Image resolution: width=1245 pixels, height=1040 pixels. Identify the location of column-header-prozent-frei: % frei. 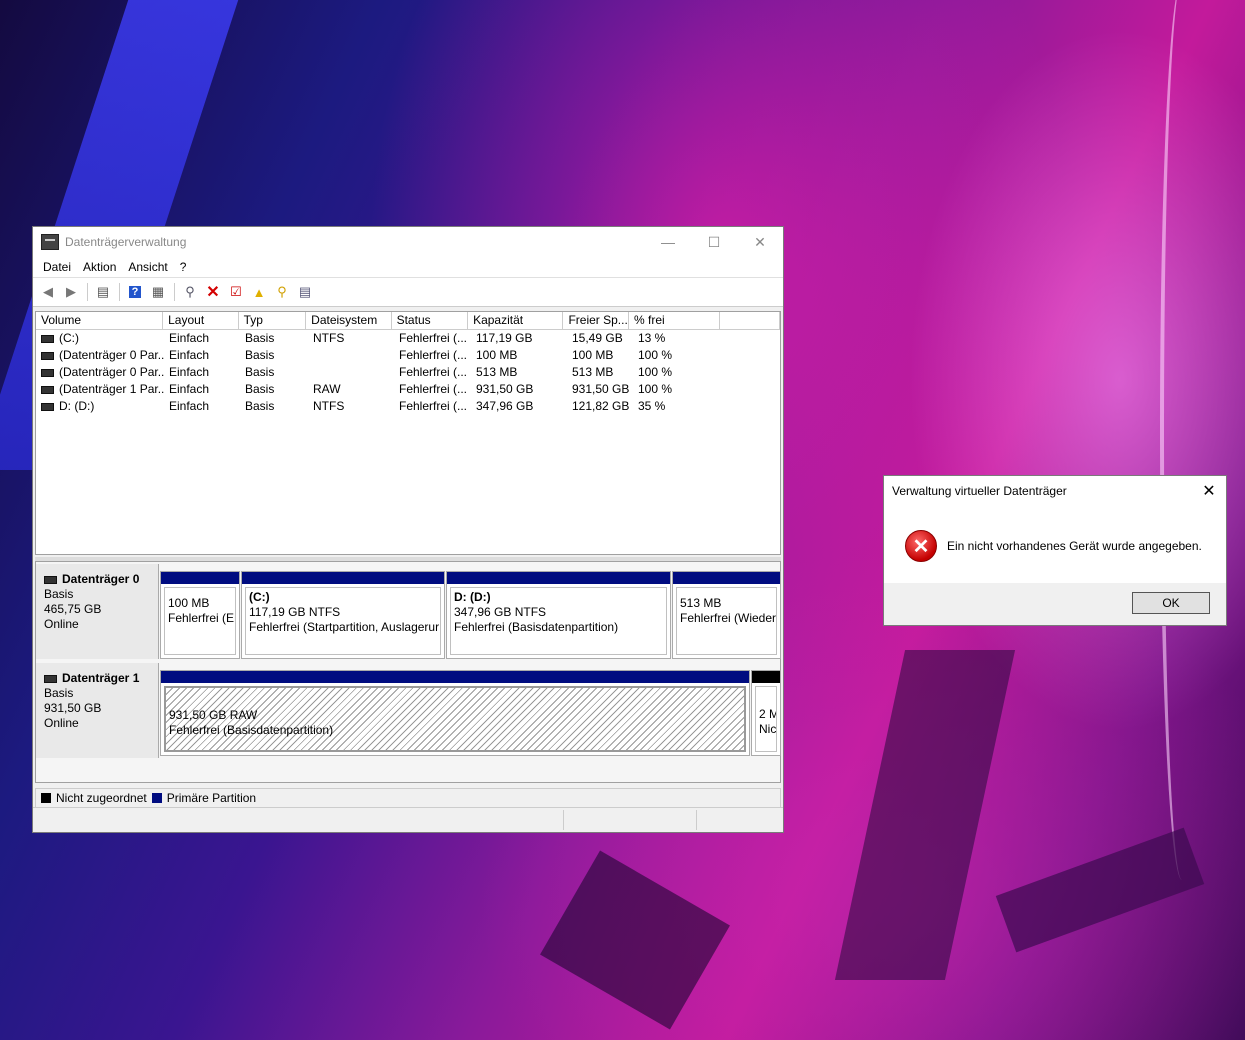
(675, 320).